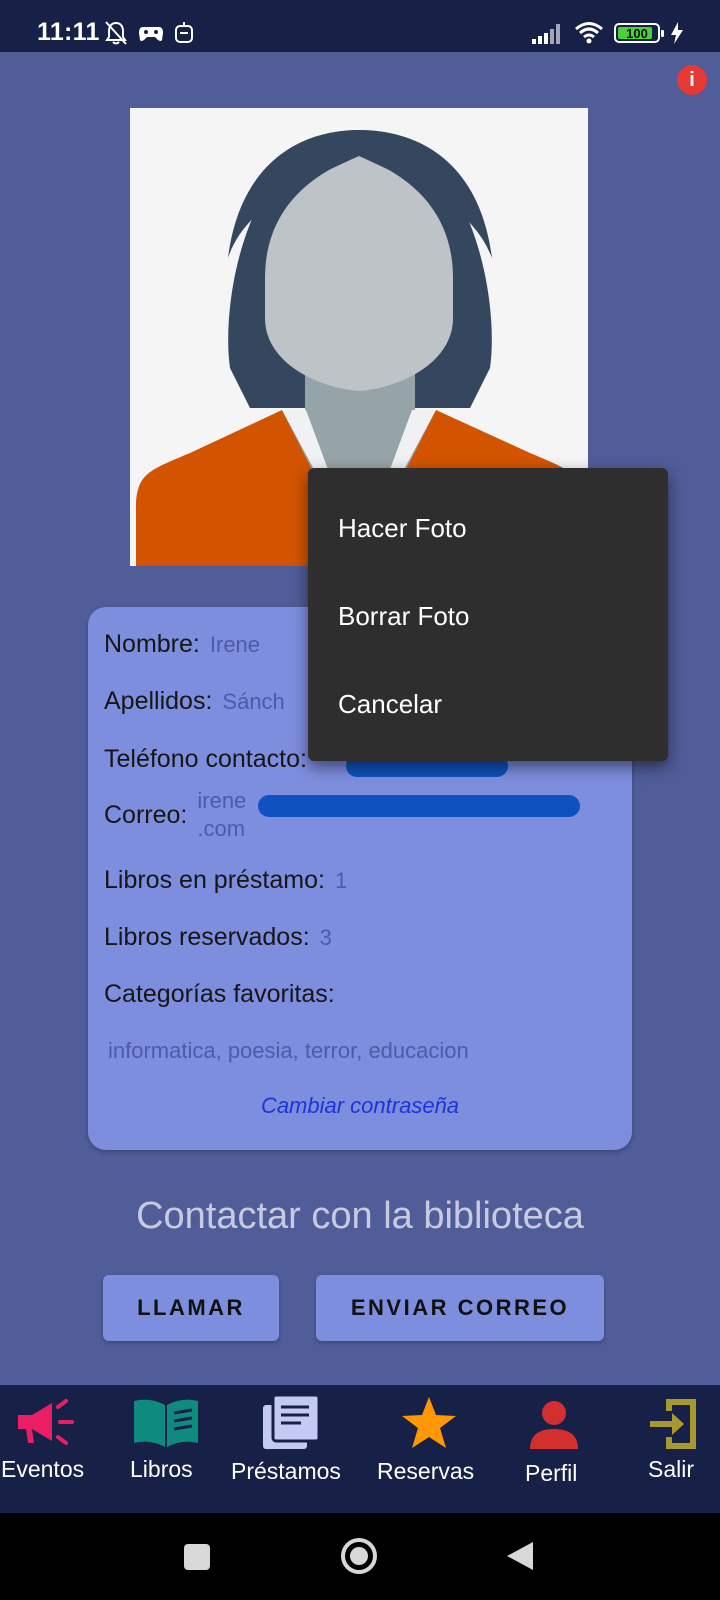 The image size is (720, 1600). Describe the element at coordinates (146, 814) in the screenshot. I see `email-label: Correo:` at that location.